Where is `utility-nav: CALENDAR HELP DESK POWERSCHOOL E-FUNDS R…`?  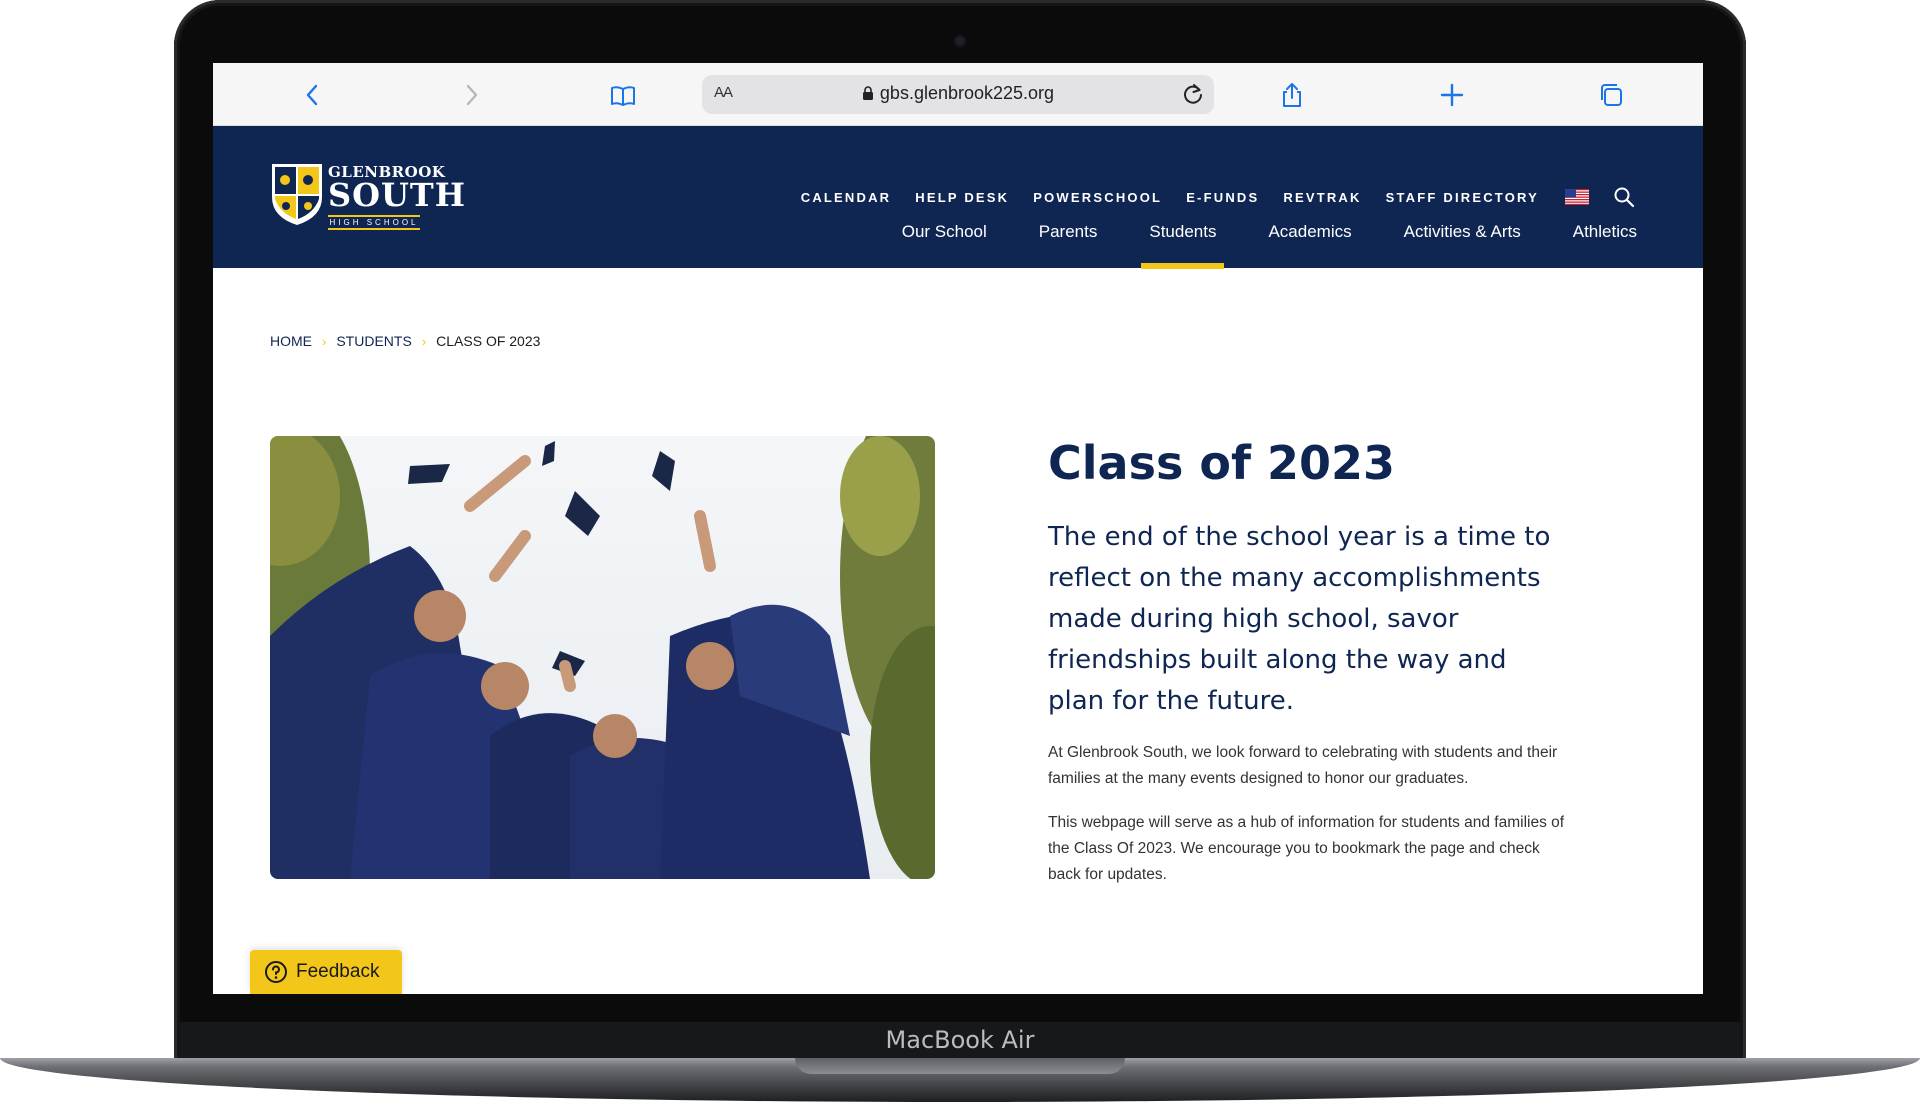
utility-nav: CALENDAR HELP DESK POWERSCHOOL E-FUNDS R… is located at coordinates (1206, 197).